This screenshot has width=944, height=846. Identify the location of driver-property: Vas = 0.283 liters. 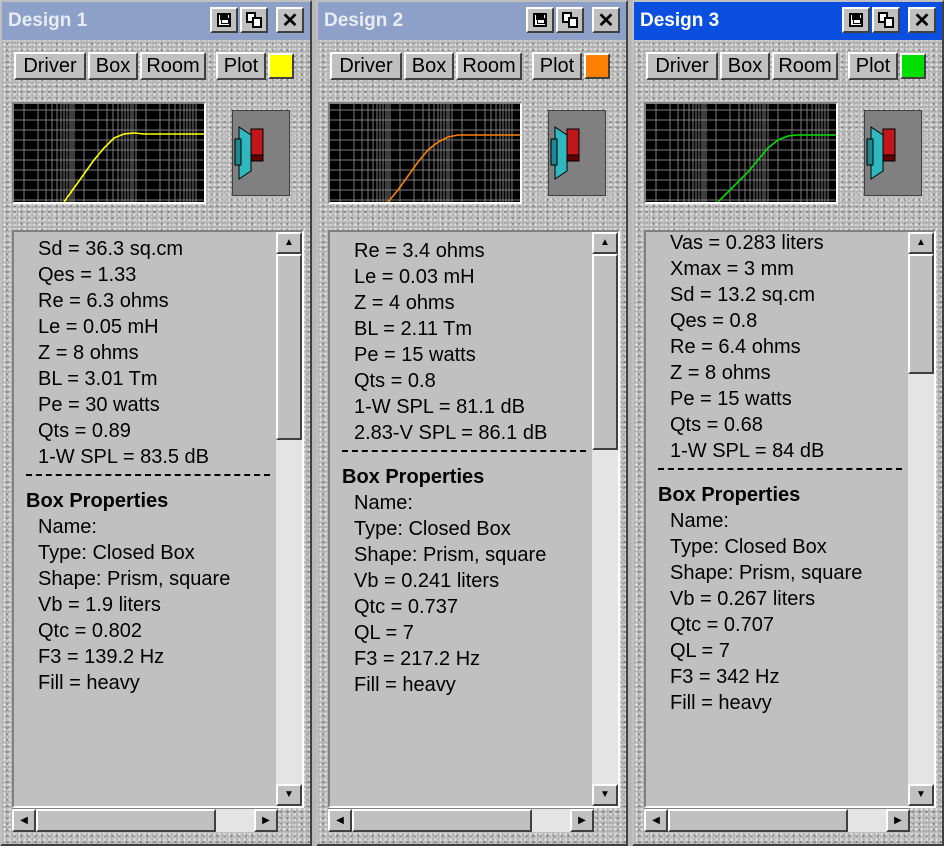
(747, 243).